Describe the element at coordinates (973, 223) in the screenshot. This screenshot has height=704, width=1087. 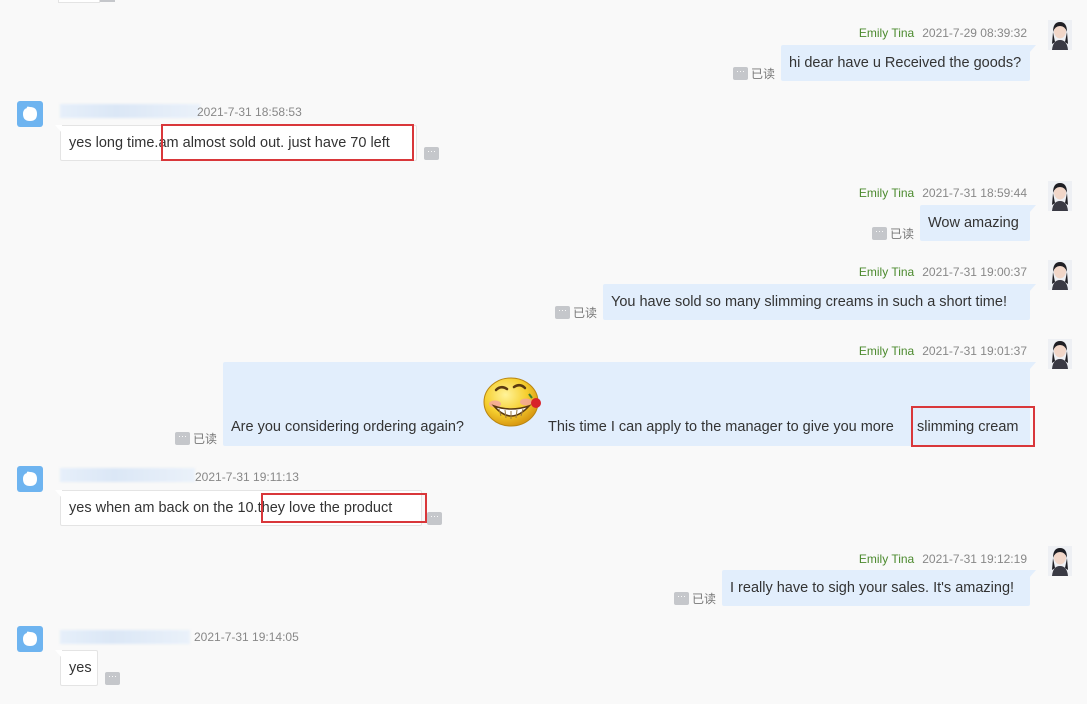
I see `message-text: Wow amazing` at that location.